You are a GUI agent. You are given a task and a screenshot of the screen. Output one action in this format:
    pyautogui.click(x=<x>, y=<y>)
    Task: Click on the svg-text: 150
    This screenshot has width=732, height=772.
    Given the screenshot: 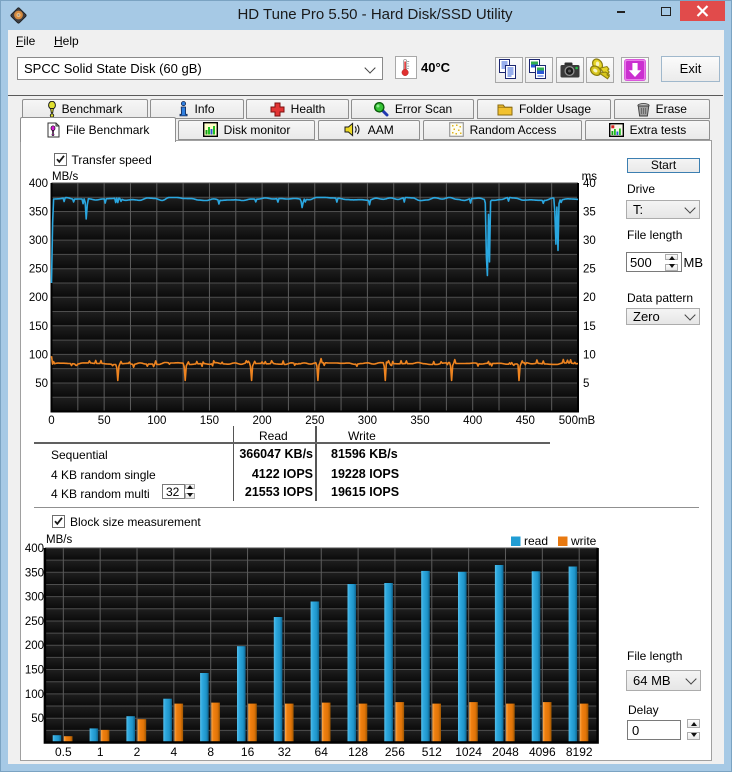 What is the action you would take?
    pyautogui.click(x=34, y=671)
    